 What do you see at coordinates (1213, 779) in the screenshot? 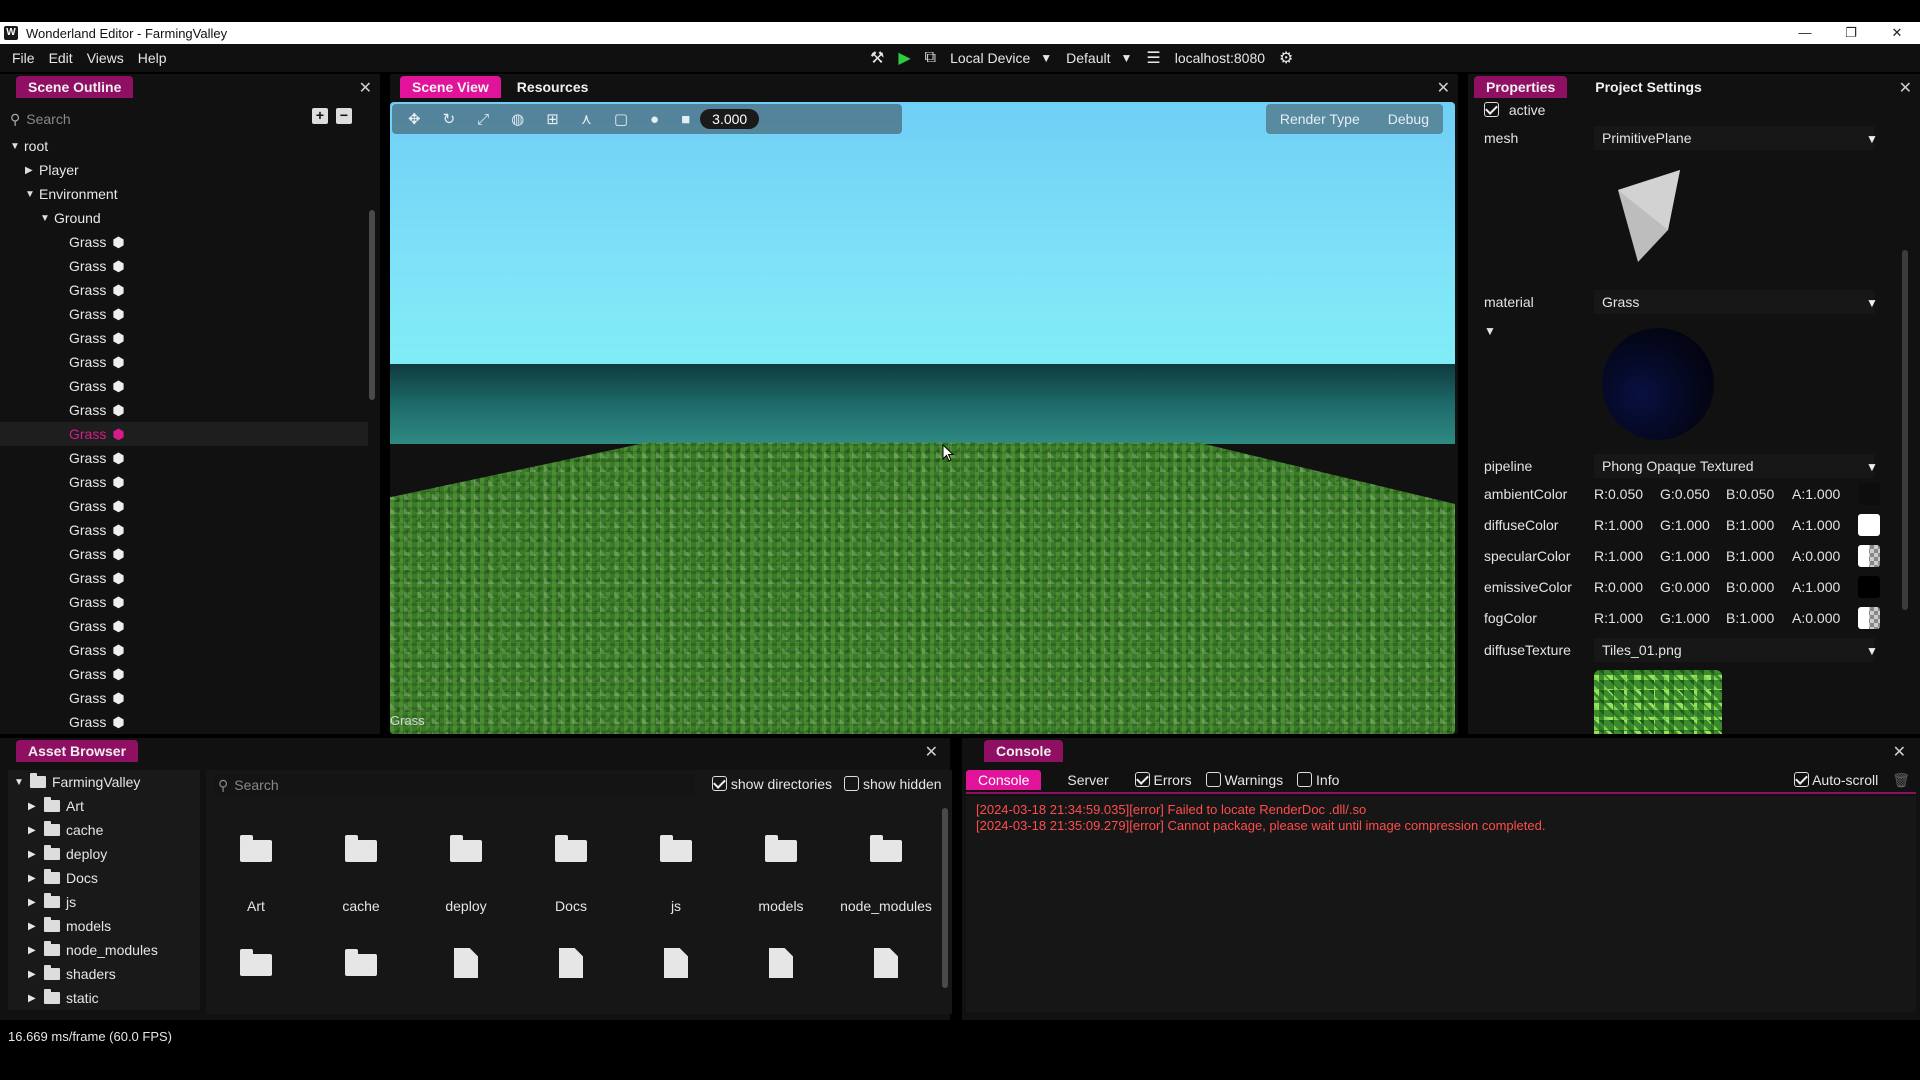
I see `warnings-checkbox` at bounding box center [1213, 779].